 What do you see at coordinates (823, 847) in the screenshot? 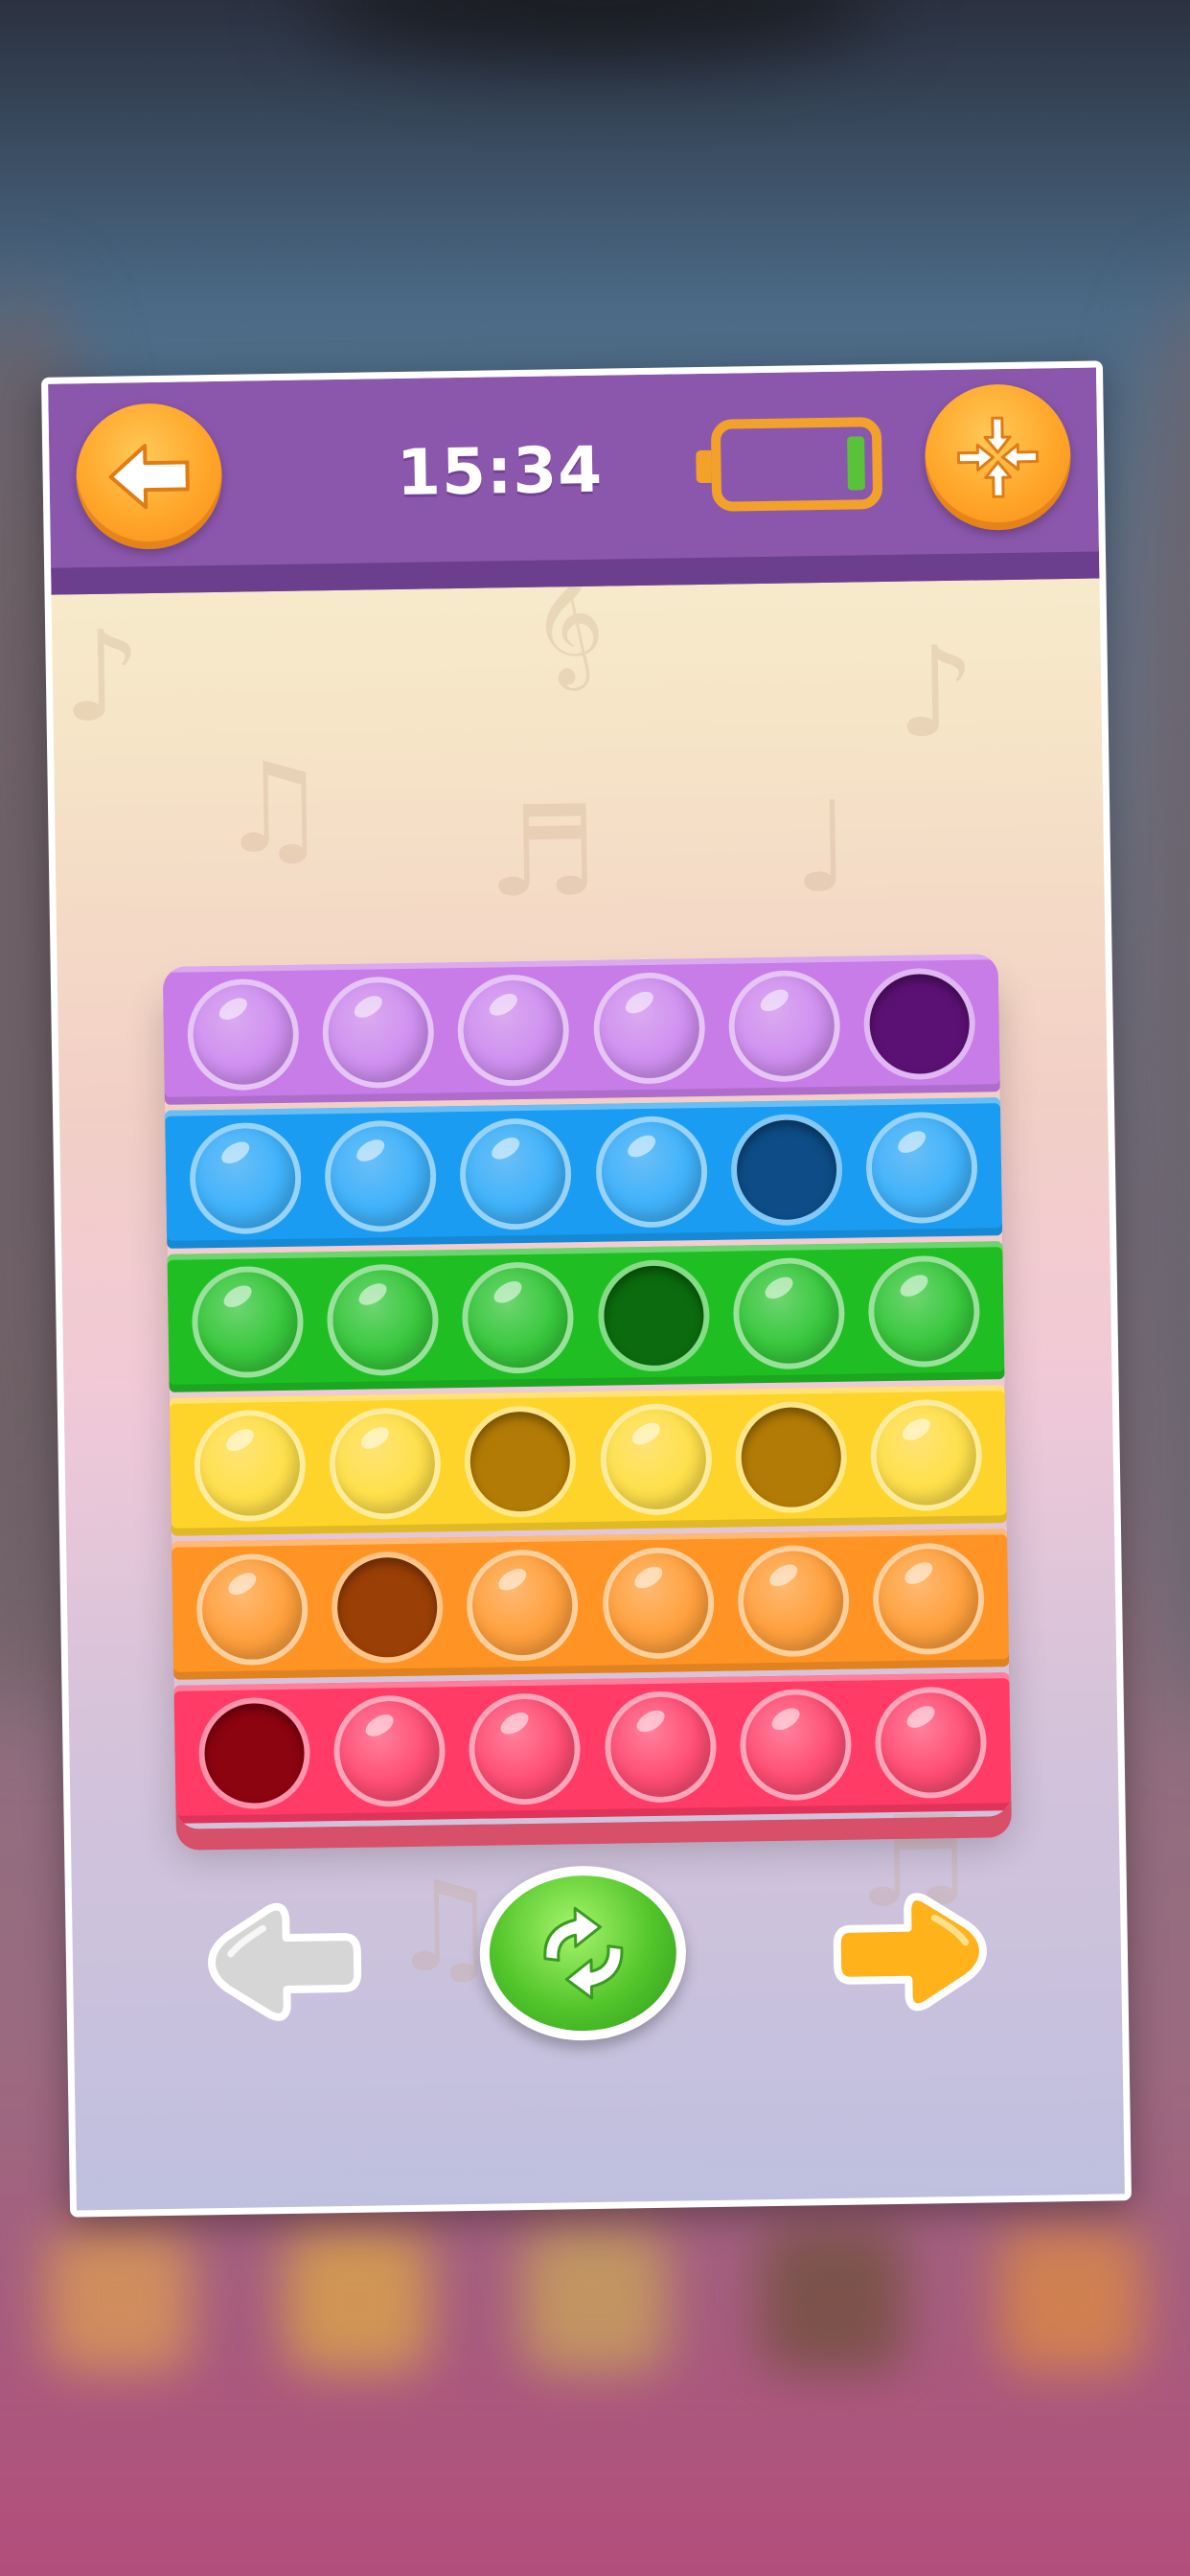
I see `music-note-icon: ♩` at bounding box center [823, 847].